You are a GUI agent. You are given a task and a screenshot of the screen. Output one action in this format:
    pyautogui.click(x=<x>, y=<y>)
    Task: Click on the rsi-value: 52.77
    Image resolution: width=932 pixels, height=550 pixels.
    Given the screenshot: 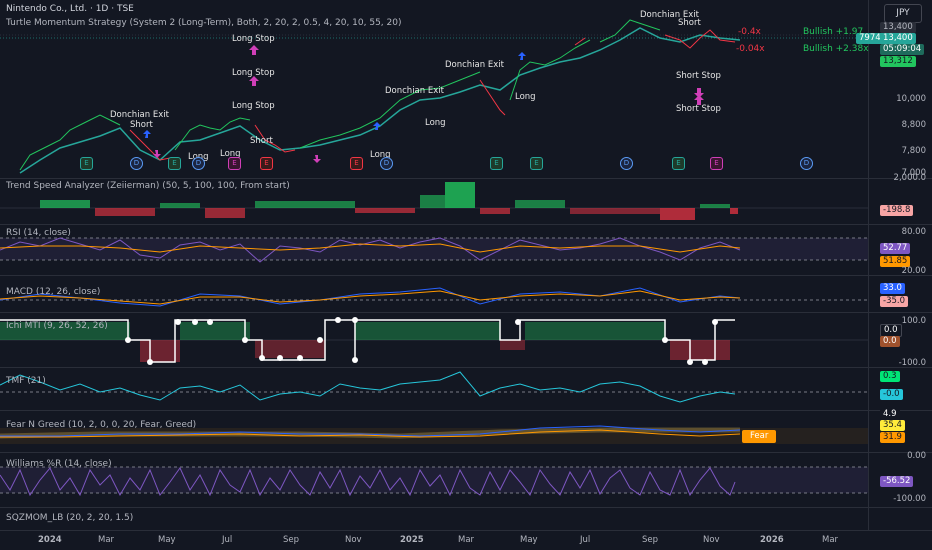 What is the action you would take?
    pyautogui.click(x=895, y=248)
    